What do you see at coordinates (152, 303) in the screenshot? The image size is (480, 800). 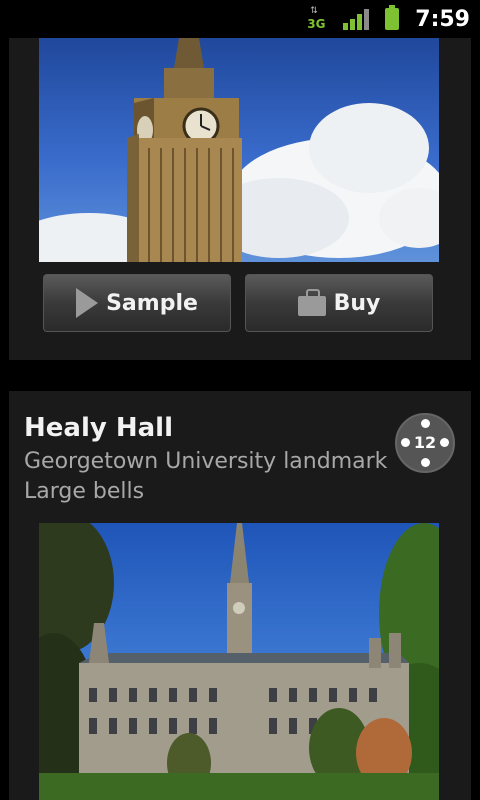 I see `sample-button-label: Sample` at bounding box center [152, 303].